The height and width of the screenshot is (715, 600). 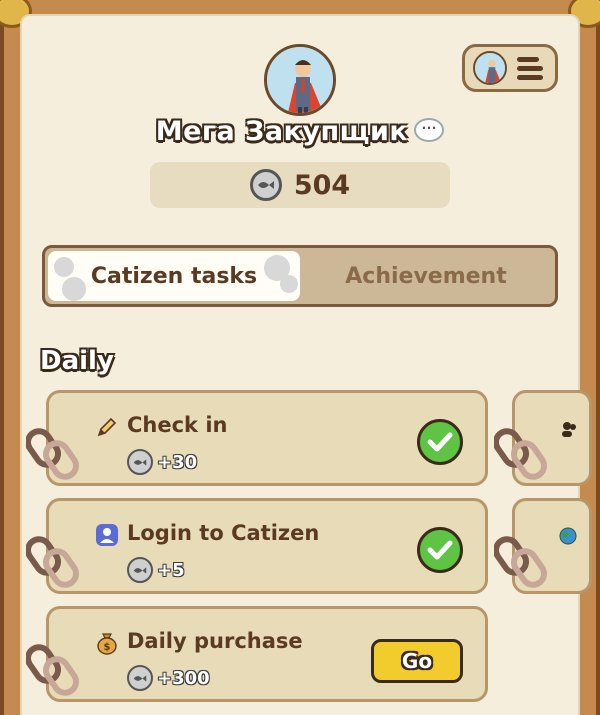 What do you see at coordinates (215, 641) in the screenshot?
I see `task-title: Daily purchase` at bounding box center [215, 641].